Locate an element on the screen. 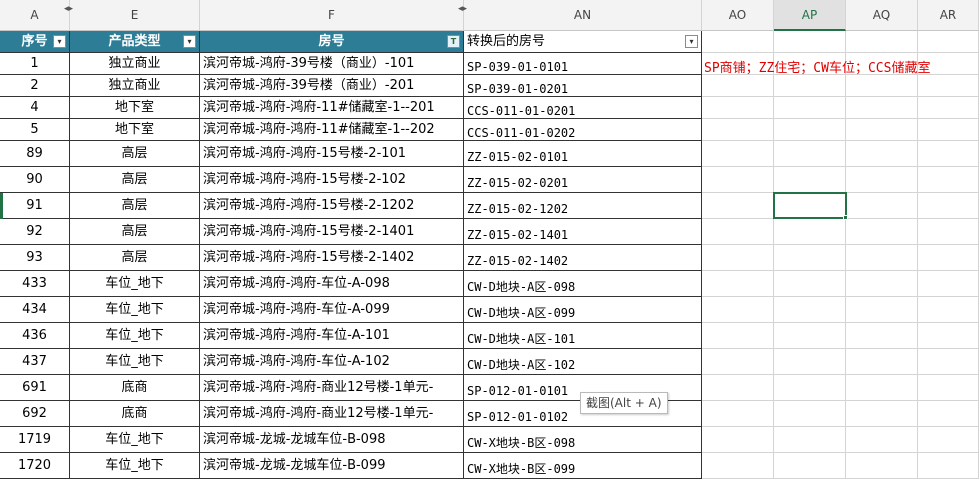 This screenshot has width=979, height=479. cell-room-no: 滨河帝城-鸿府-鸿府-15号楼-2-1402 is located at coordinates (332, 258).